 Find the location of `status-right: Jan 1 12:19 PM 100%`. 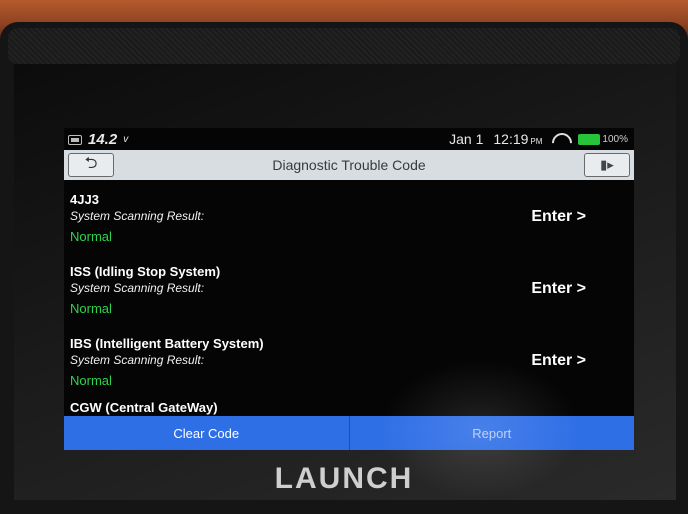

status-right: Jan 1 12:19 PM 100% is located at coordinates (538, 139).